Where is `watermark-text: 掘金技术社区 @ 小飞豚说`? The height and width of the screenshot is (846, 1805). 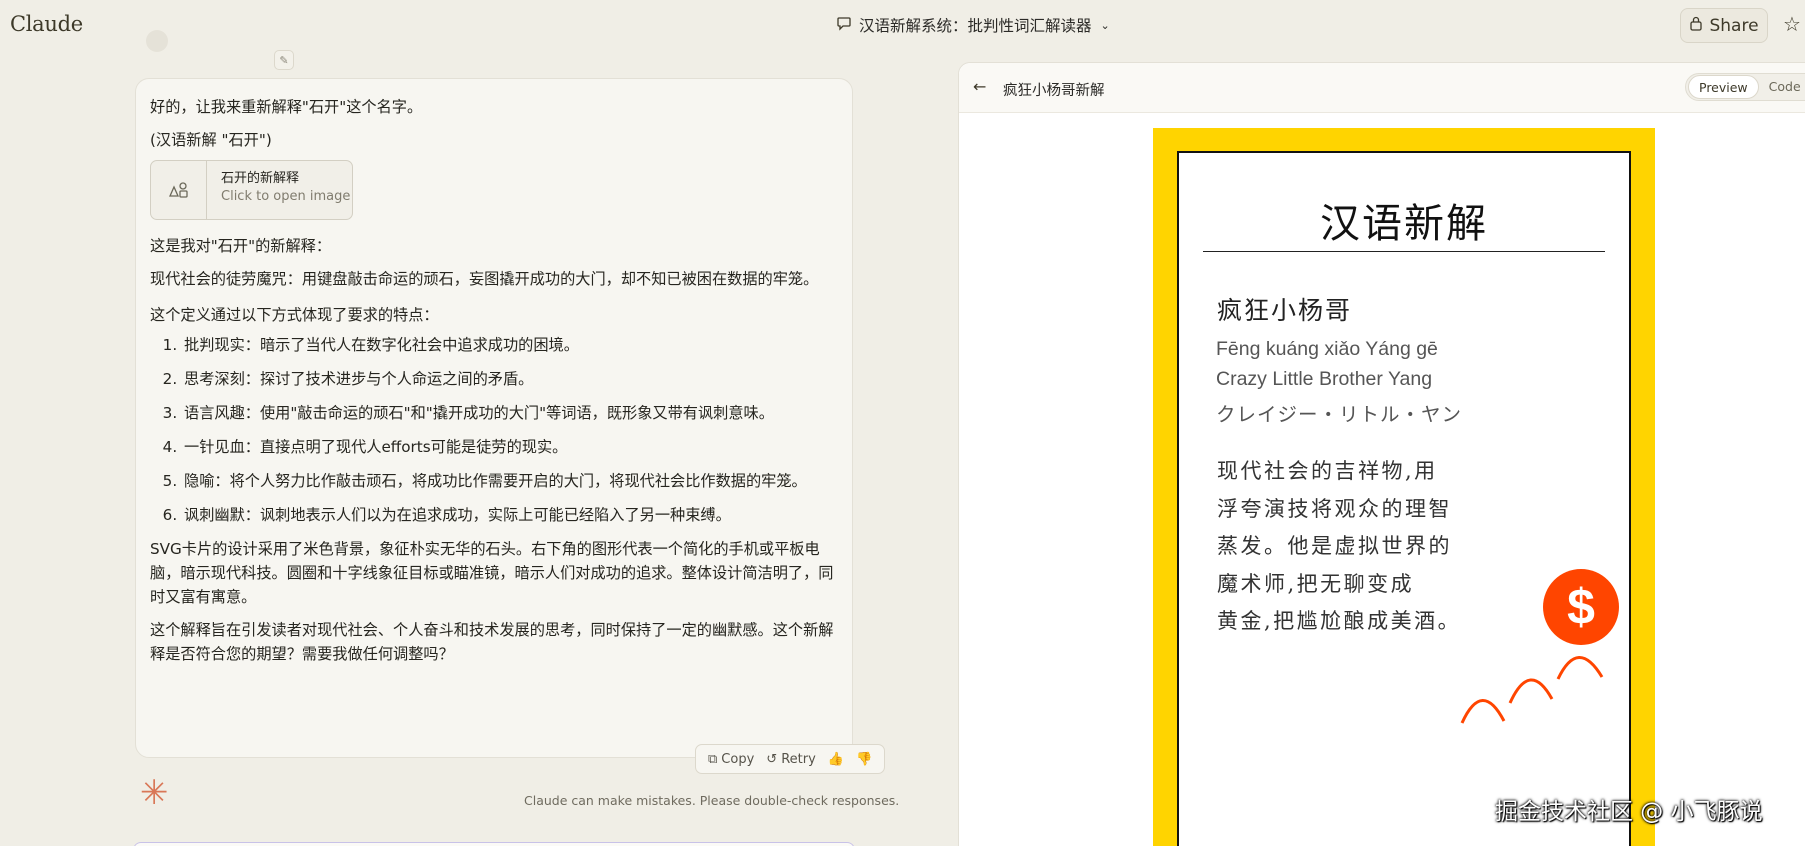
watermark-text: 掘金技术社区 @ 小飞豚说 is located at coordinates (1629, 812).